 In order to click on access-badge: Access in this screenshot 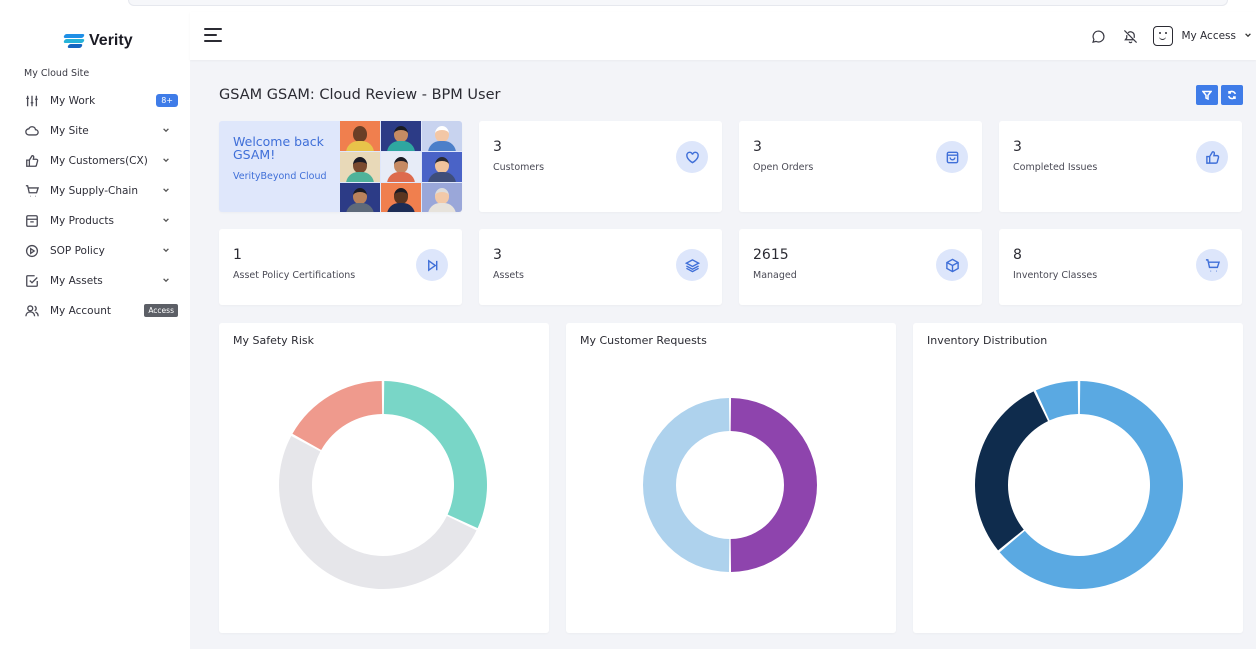, I will do `click(161, 310)`.